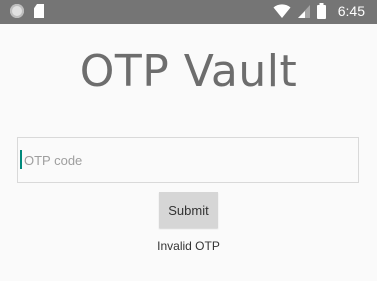  Describe the element at coordinates (188, 12) in the screenshot. I see `status-bar: 6:45` at that location.